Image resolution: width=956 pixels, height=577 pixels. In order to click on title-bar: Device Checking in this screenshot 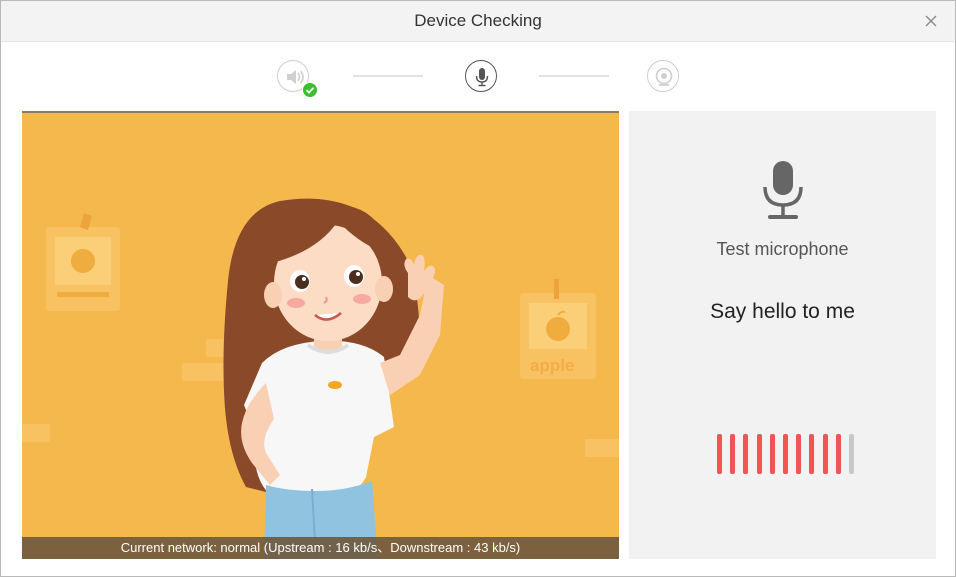, I will do `click(478, 21)`.